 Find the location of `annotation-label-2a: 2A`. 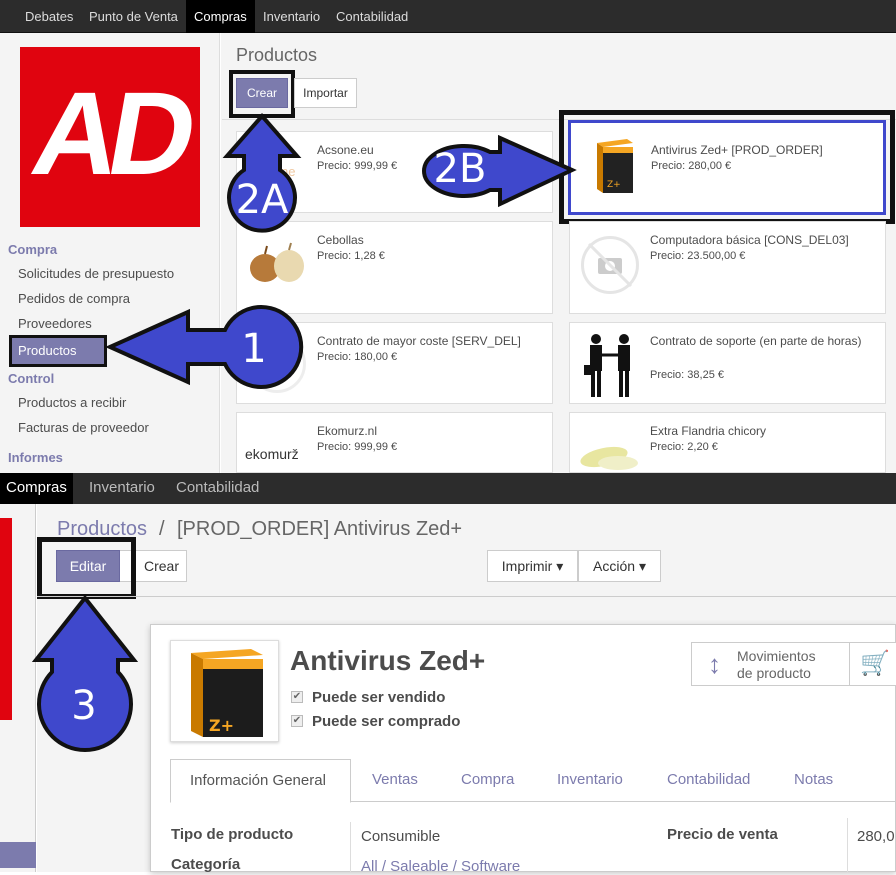

annotation-label-2a: 2A is located at coordinates (262, 200).